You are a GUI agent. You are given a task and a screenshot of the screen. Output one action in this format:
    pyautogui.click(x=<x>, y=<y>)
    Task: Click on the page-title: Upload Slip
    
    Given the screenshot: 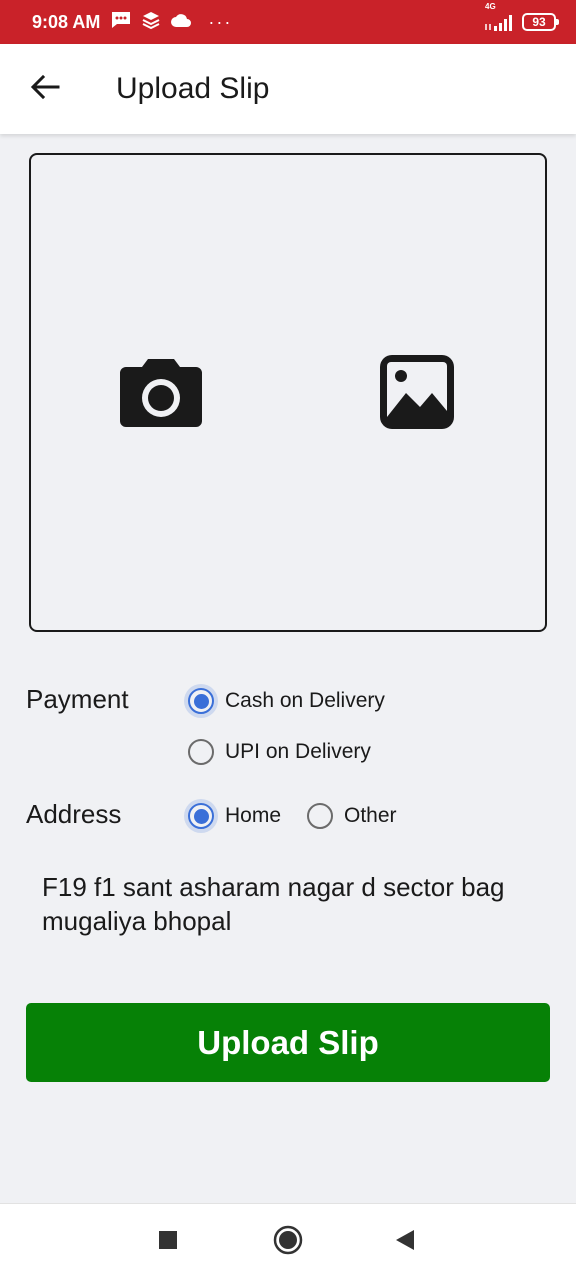 What is the action you would take?
    pyautogui.click(x=193, y=88)
    